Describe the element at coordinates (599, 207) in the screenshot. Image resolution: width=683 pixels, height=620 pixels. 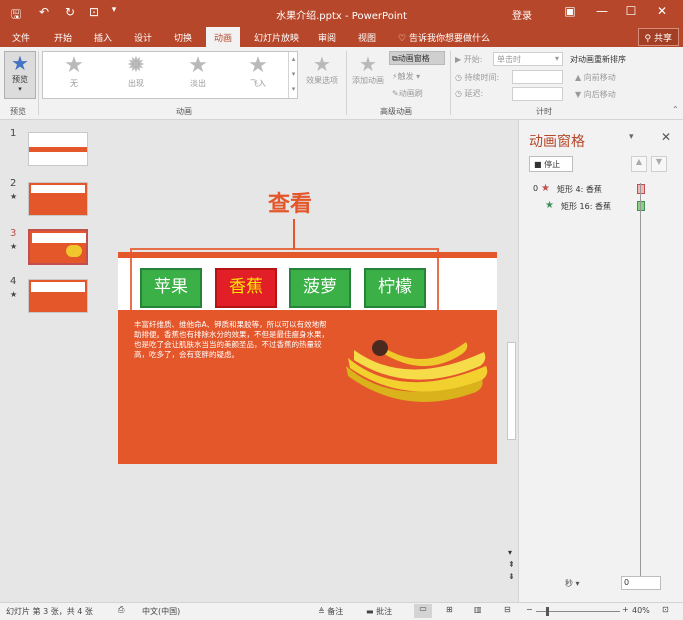
I see `anim-item-2: ★ 矩形 16: 香蕉` at that location.